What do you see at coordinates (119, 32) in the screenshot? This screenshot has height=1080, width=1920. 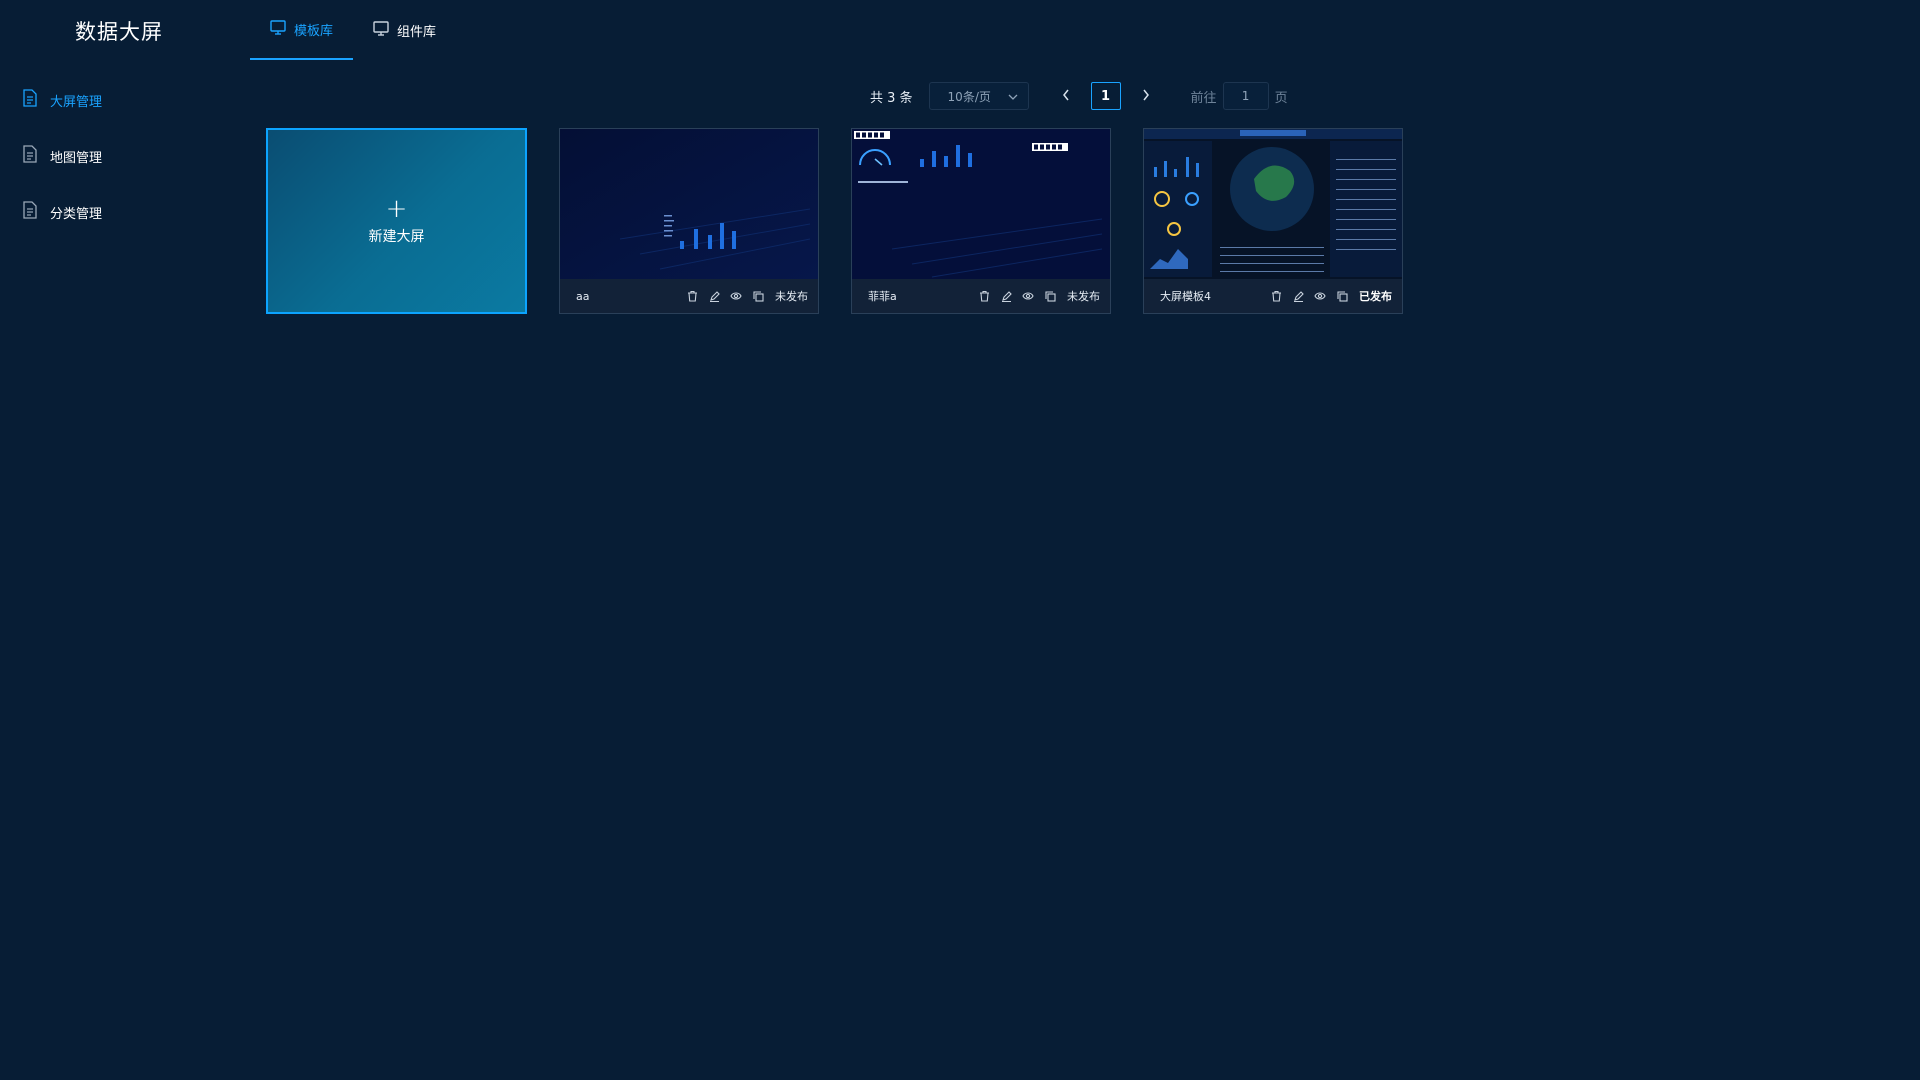 I see `app-title: 数据大屏` at bounding box center [119, 32].